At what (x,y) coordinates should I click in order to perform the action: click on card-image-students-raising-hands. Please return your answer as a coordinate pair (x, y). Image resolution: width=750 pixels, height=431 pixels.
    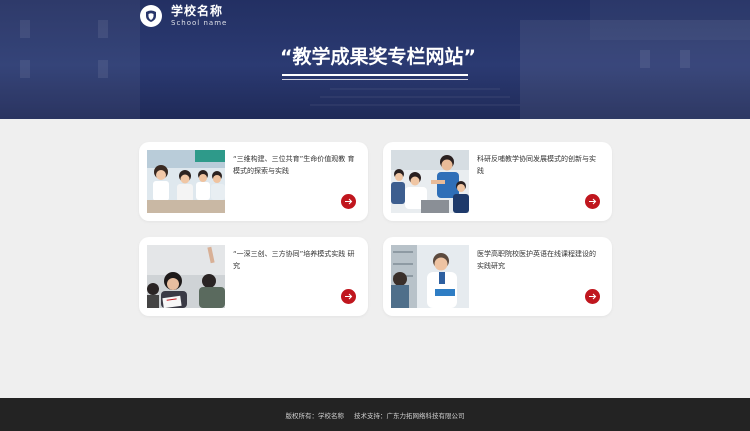
    Looking at the image, I should click on (186, 276).